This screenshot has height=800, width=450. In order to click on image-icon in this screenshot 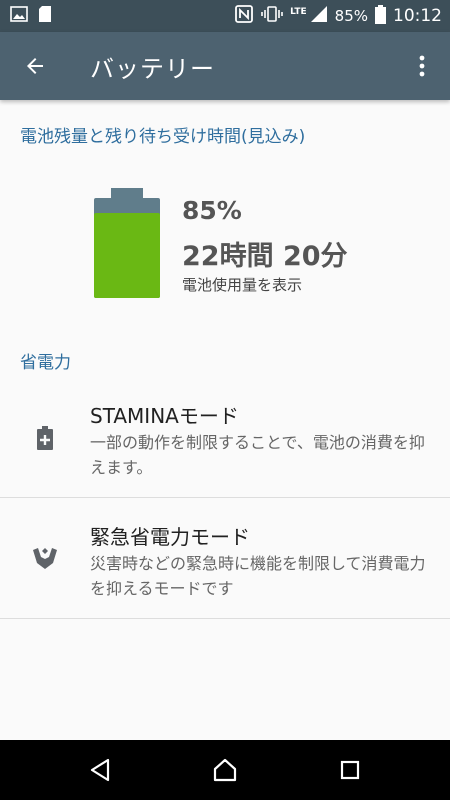, I will do `click(19, 16)`.